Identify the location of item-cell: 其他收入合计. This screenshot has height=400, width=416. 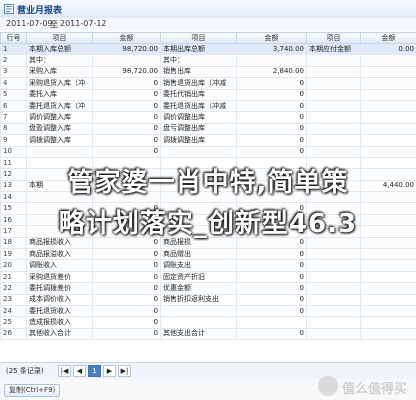
(59, 334).